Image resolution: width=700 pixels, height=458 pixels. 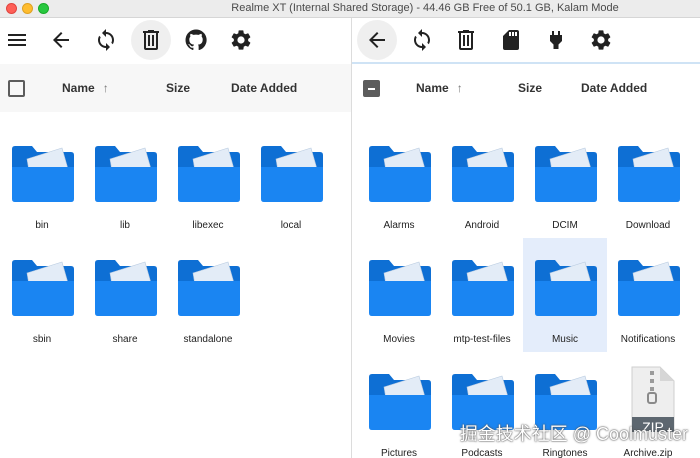 What do you see at coordinates (648, 225) in the screenshot?
I see `item-label: Download` at bounding box center [648, 225].